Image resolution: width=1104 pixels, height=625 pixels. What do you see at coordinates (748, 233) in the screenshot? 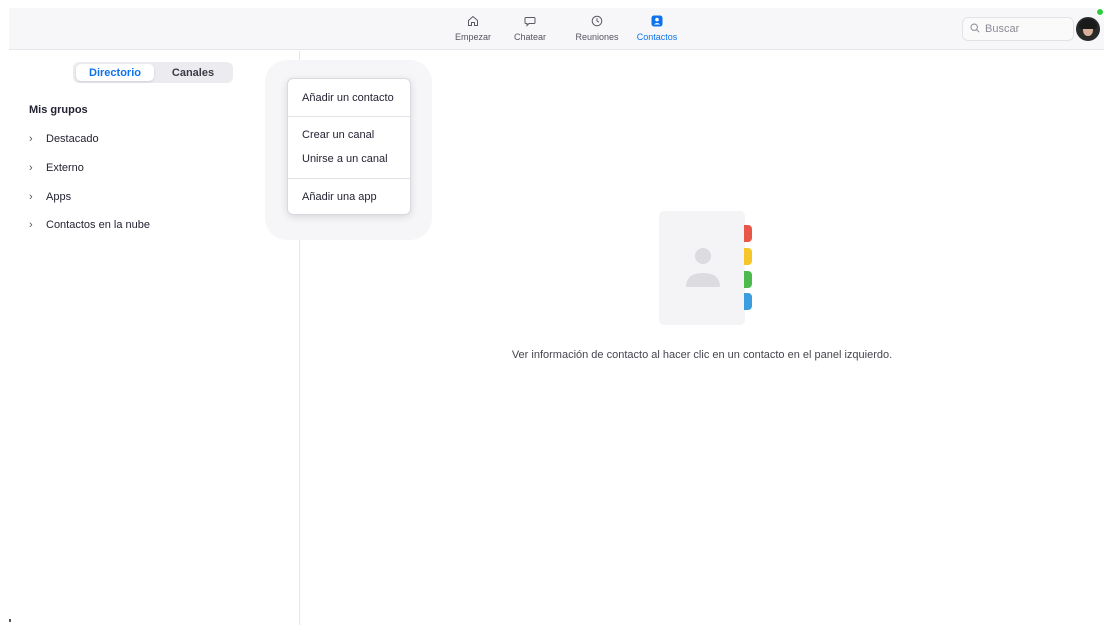
I see `book-tab-red` at bounding box center [748, 233].